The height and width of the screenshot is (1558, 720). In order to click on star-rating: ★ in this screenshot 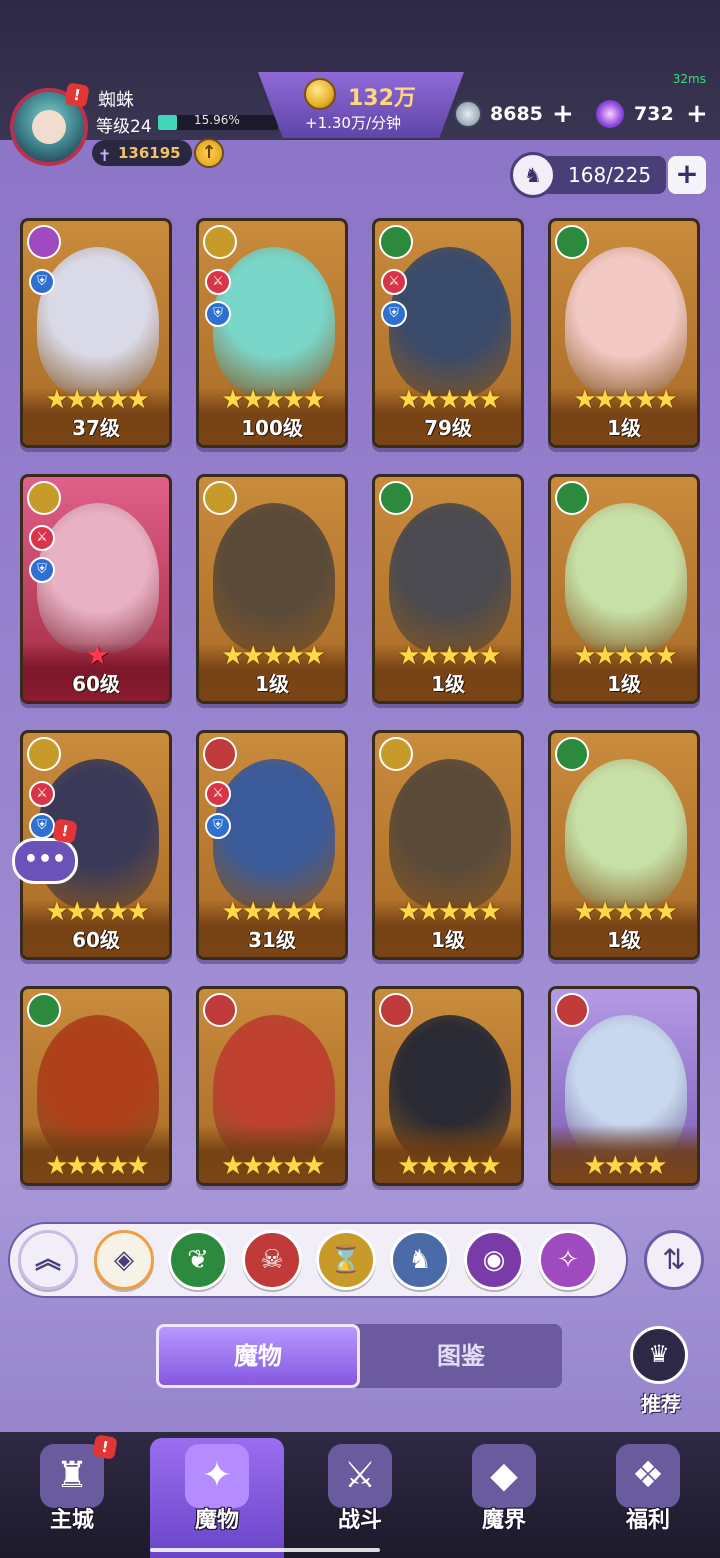, I will do `click(97, 656)`.